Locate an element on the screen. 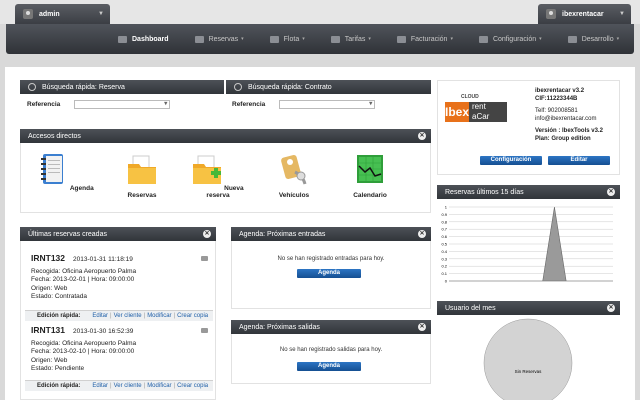 The height and width of the screenshot is (400, 640). nav-label: Facturación is located at coordinates (429, 39).